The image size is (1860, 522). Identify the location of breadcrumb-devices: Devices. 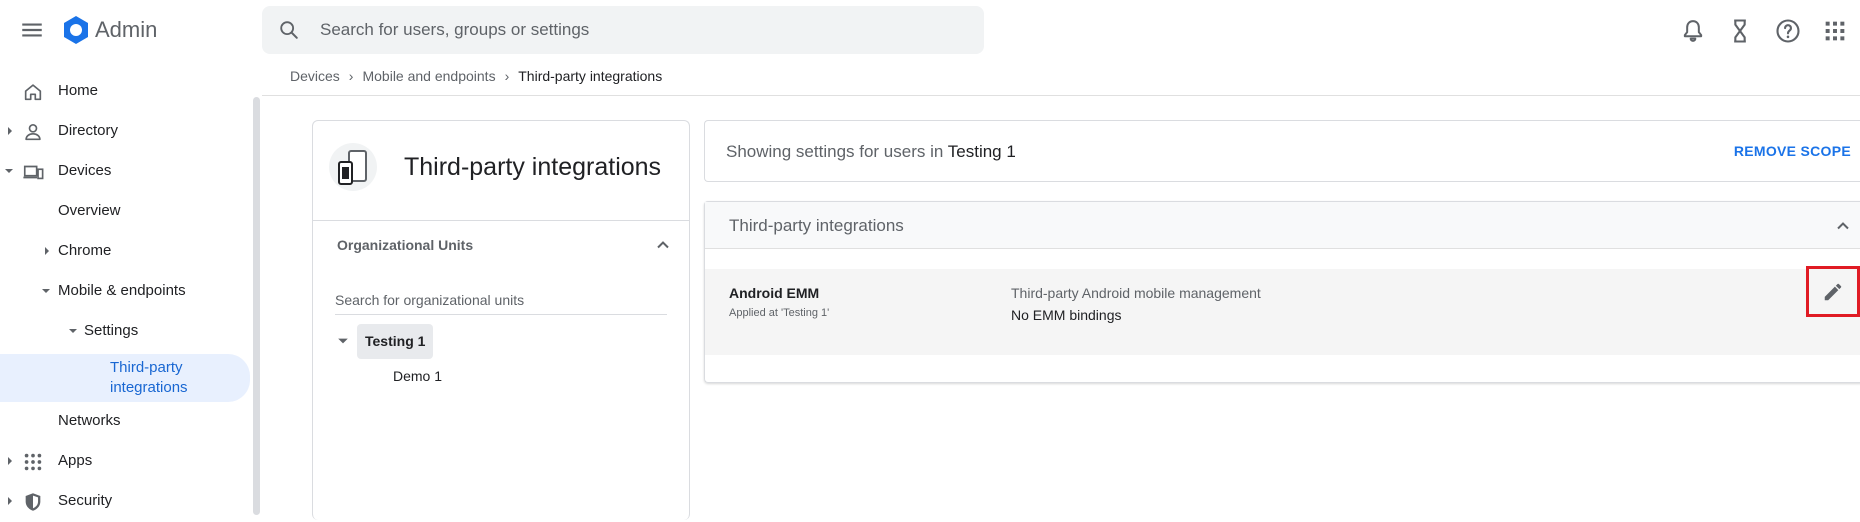
(315, 76).